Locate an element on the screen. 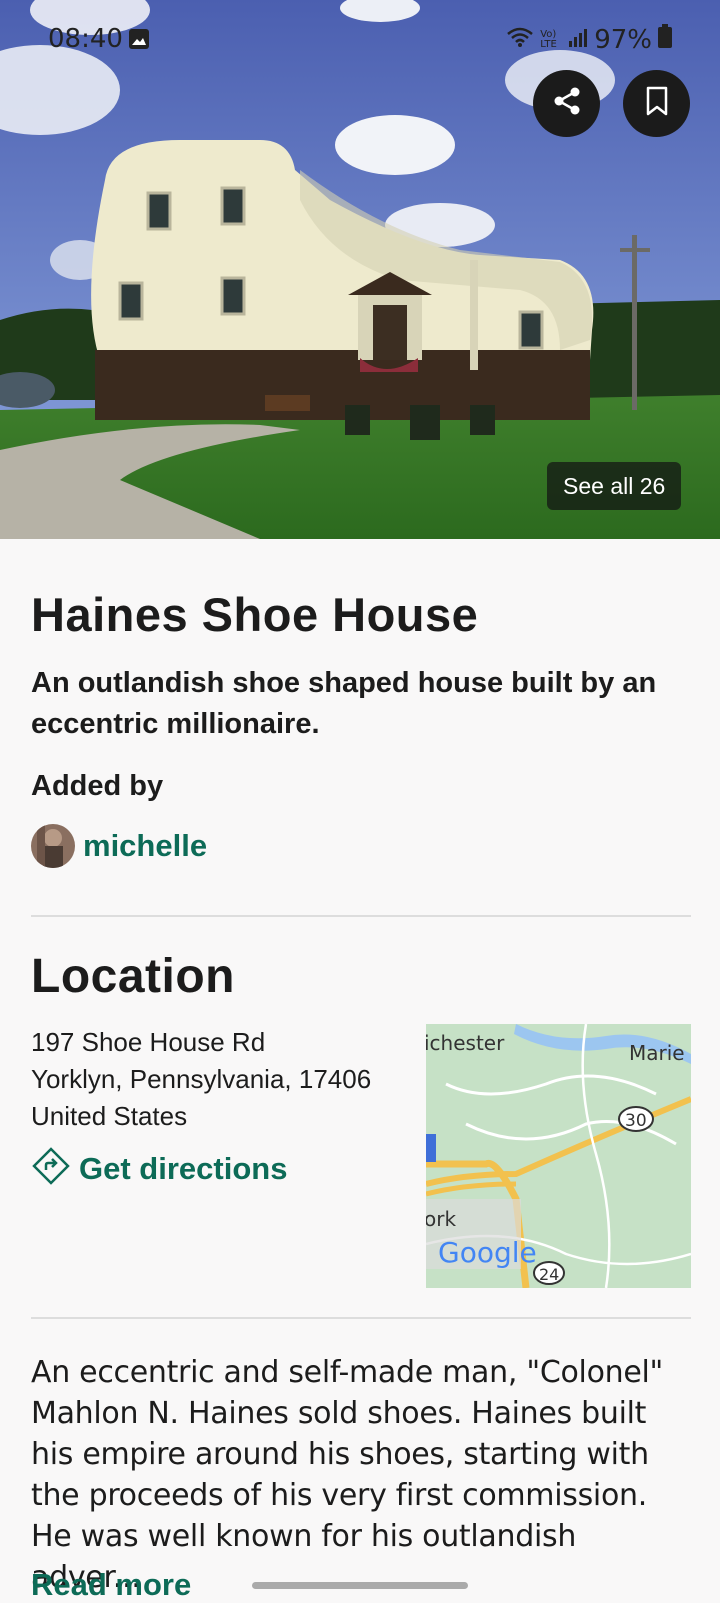 The height and width of the screenshot is (1603, 720). share-button is located at coordinates (566, 103).